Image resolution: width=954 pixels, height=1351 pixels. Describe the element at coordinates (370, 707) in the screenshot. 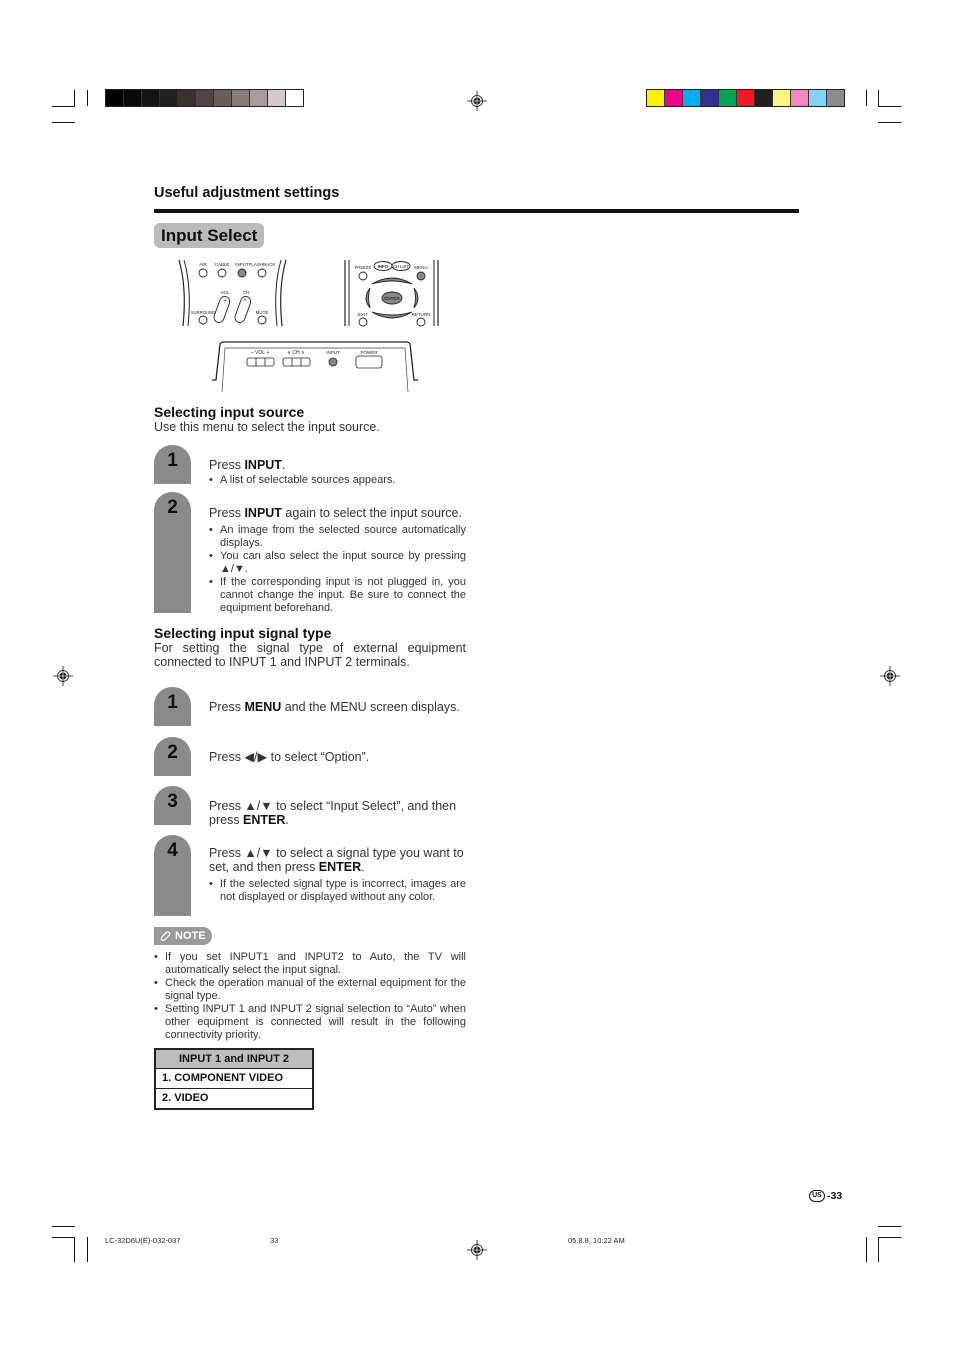

I see `step-text: and the MENU screen displays.` at that location.